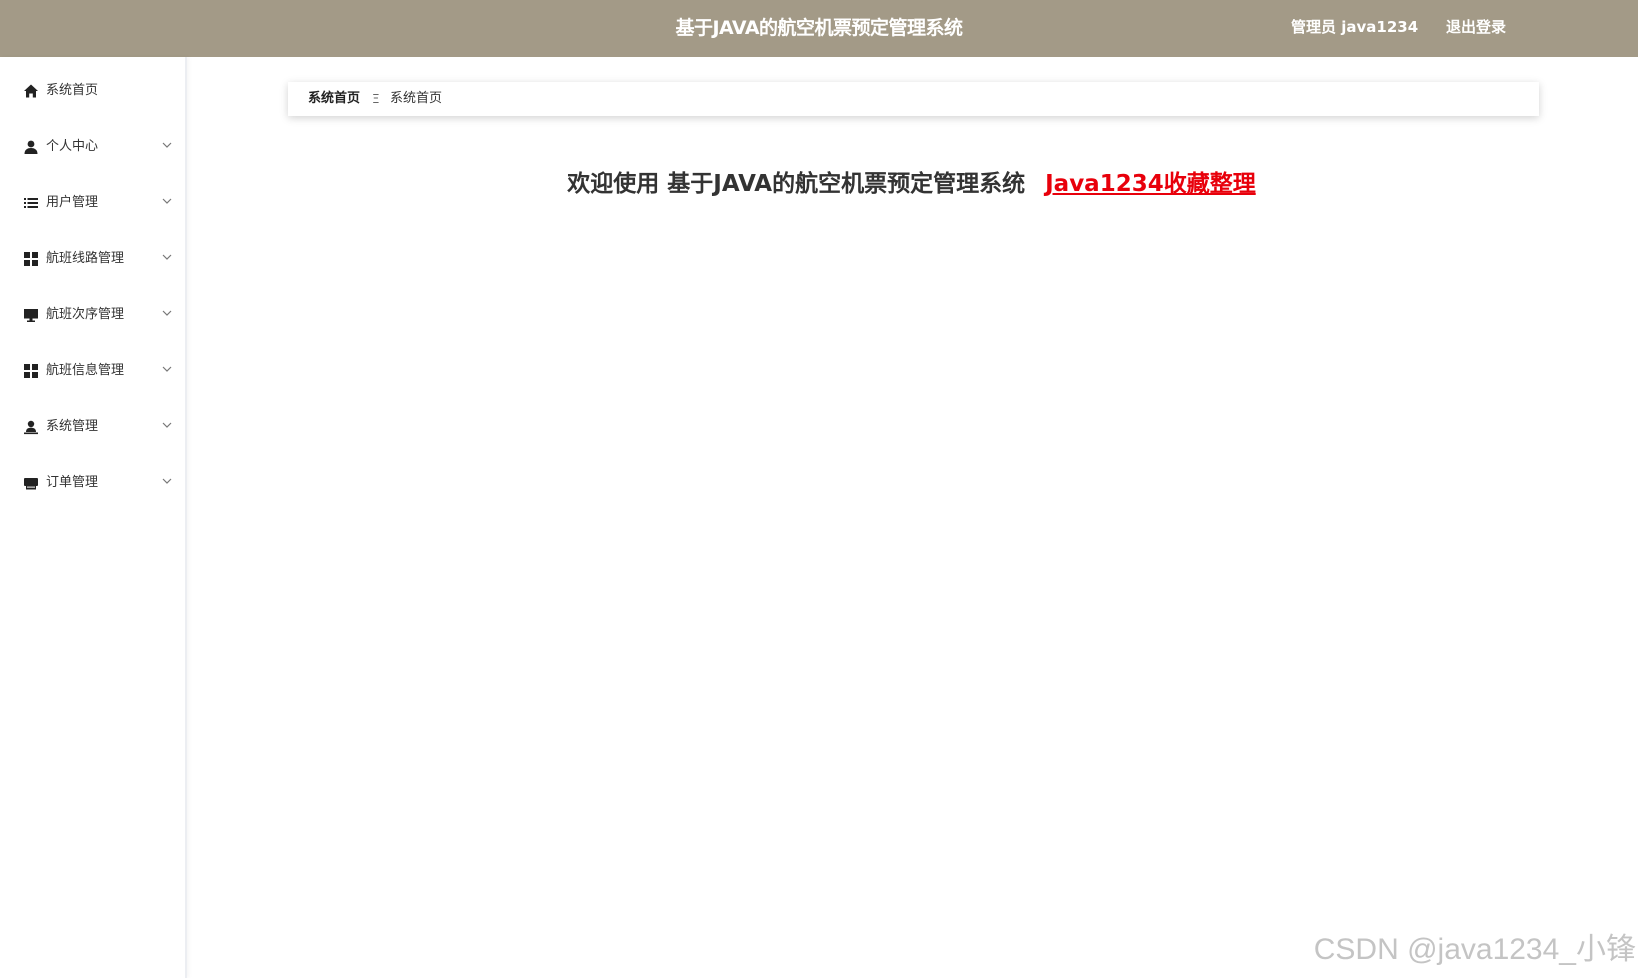 Image resolution: width=1638 pixels, height=978 pixels. I want to click on sidebar-item-label: 航班线路管理, so click(85, 258).